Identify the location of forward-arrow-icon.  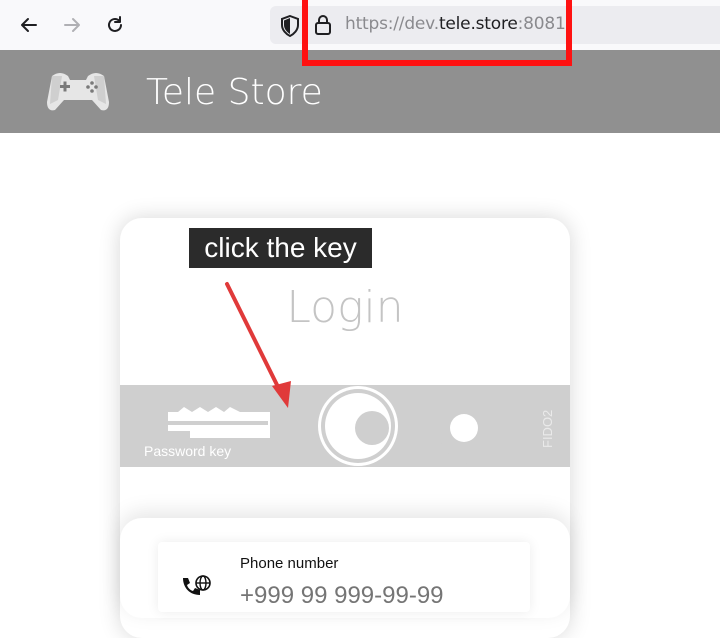
(72, 25).